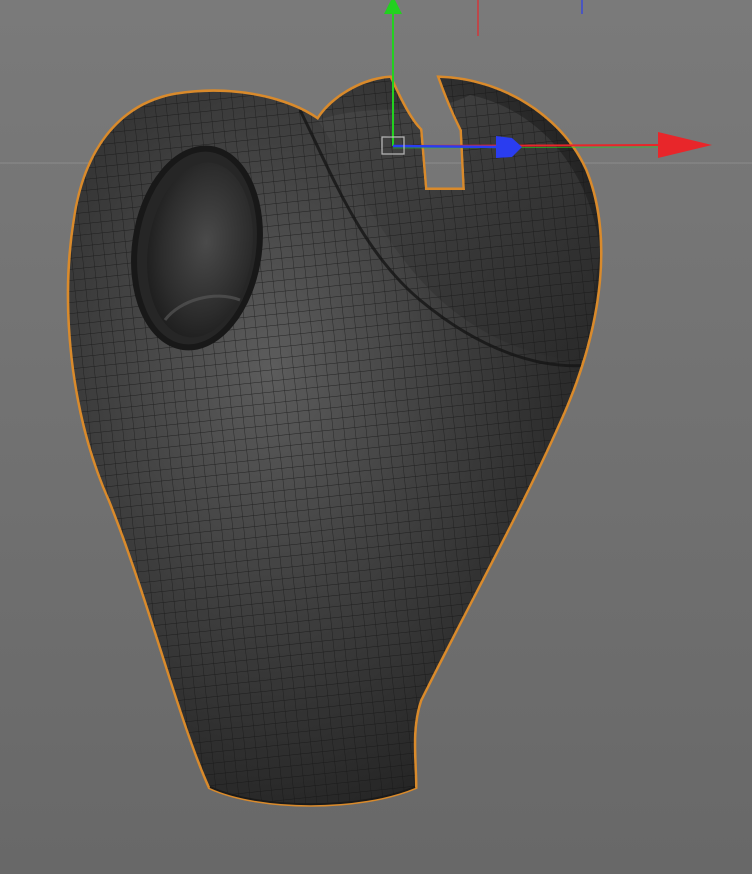  I want to click on arrow-right-icon, so click(685, 145).